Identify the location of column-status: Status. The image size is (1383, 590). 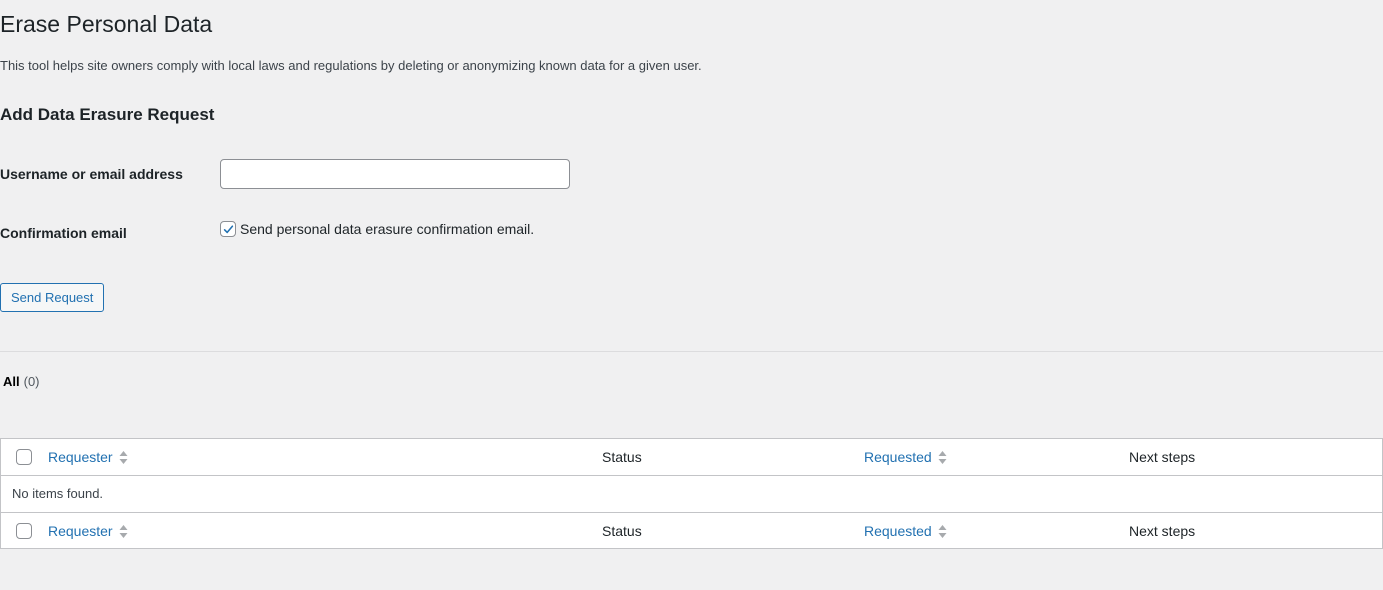
(622, 457).